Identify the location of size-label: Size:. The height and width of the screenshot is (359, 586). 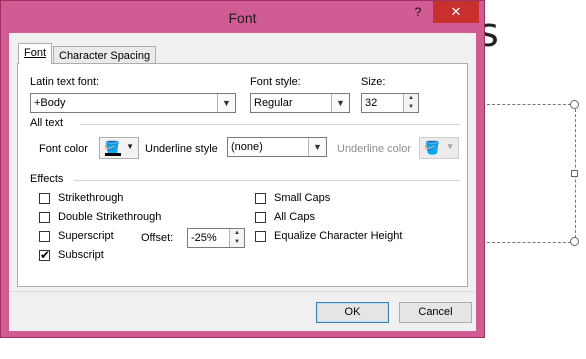
(373, 82).